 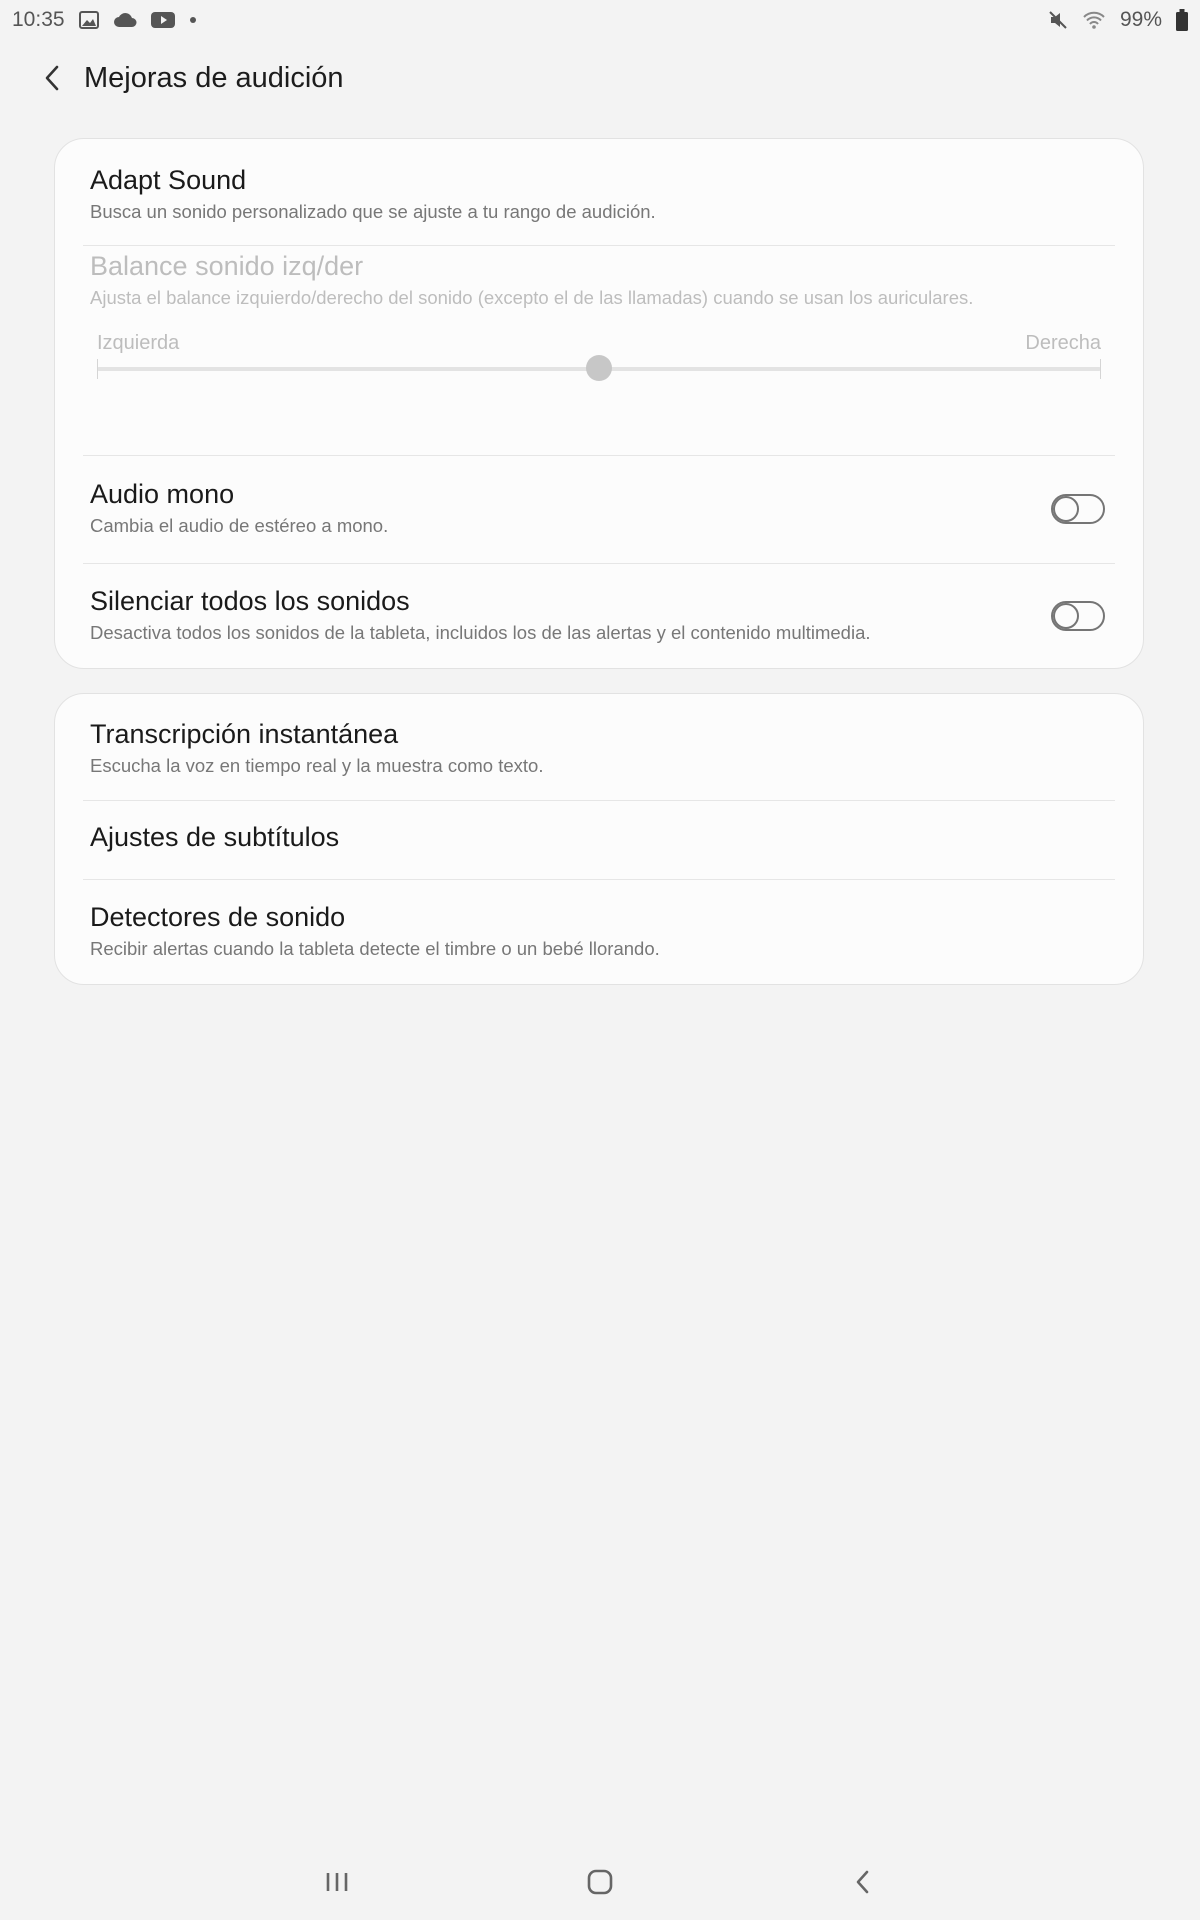 What do you see at coordinates (104, 20) in the screenshot?
I see `status-left: 10:35` at bounding box center [104, 20].